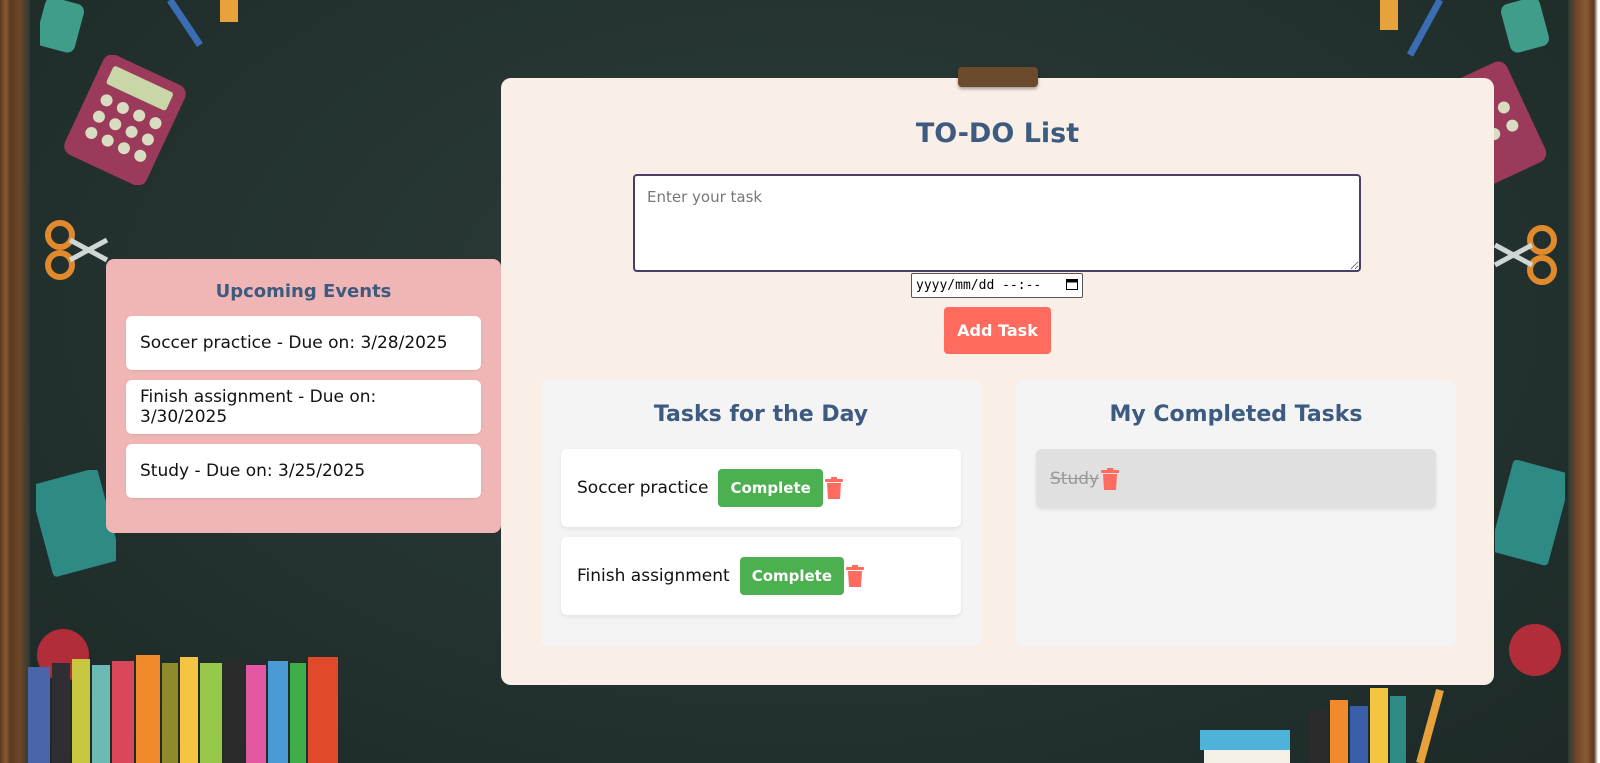 This screenshot has width=1600, height=763. Describe the element at coordinates (1236, 414) in the screenshot. I see `completed-tasks-title: My Completed Tasks` at that location.